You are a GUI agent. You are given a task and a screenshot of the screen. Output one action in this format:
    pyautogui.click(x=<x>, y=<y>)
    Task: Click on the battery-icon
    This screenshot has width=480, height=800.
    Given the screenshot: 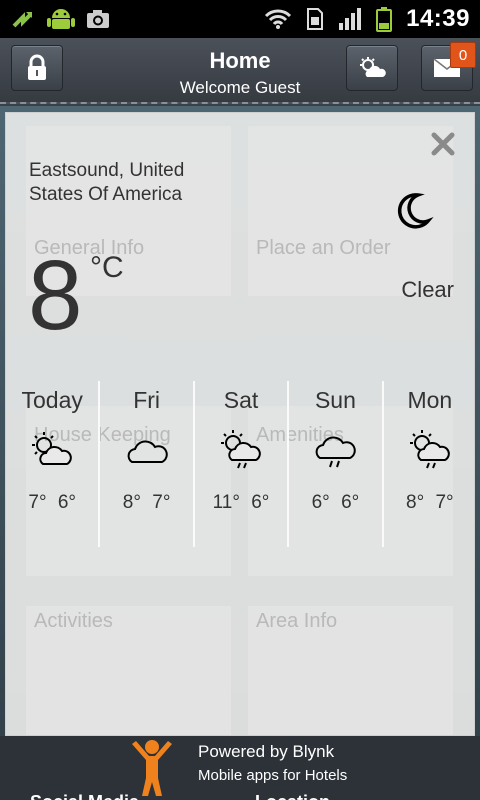 What is the action you would take?
    pyautogui.click(x=384, y=19)
    